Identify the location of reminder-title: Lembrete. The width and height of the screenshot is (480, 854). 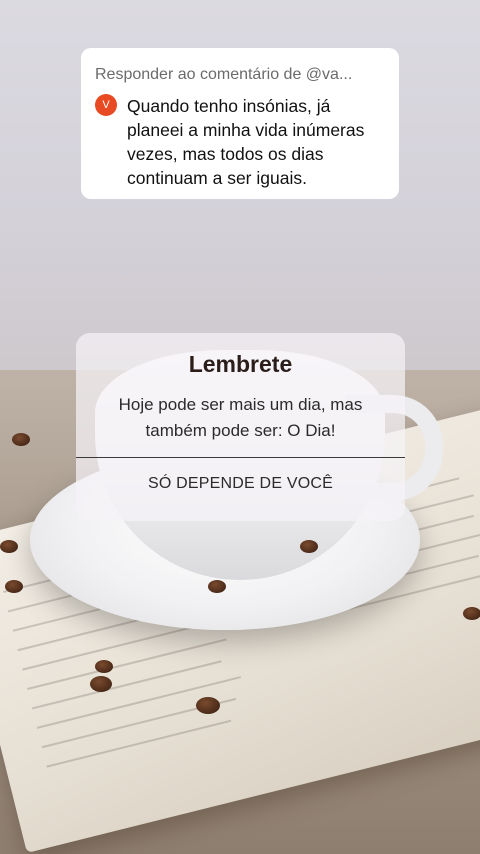
(240, 364).